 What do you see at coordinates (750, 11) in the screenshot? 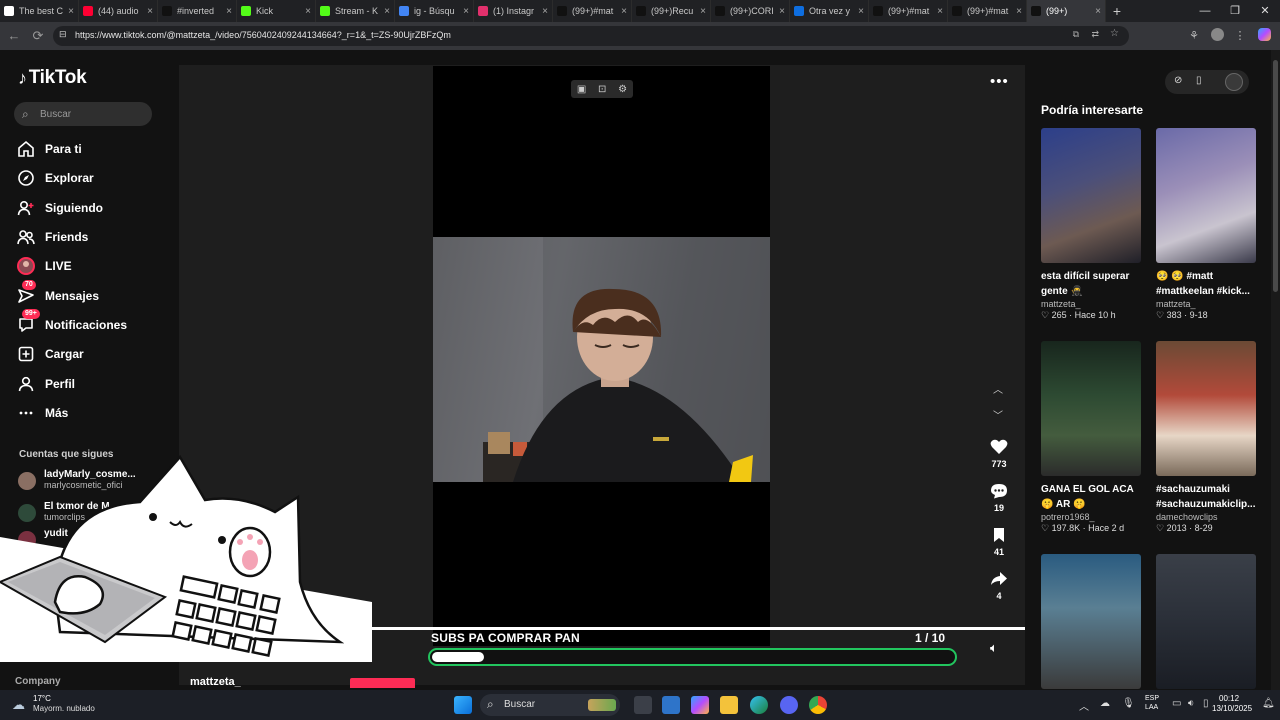
I see `browser-tab: (99+)CORI ×` at bounding box center [750, 11].